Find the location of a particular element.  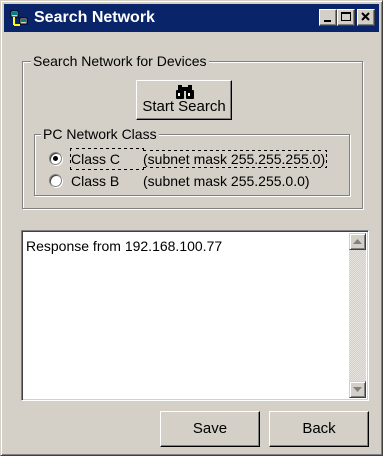

start-search-button: Start Search is located at coordinates (184, 100).